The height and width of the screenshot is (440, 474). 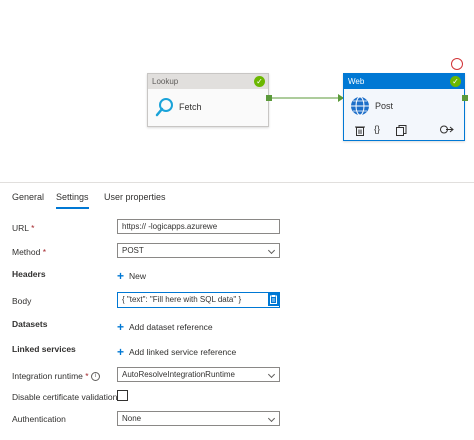 What do you see at coordinates (133, 250) in the screenshot?
I see `method-select-value: POST` at bounding box center [133, 250].